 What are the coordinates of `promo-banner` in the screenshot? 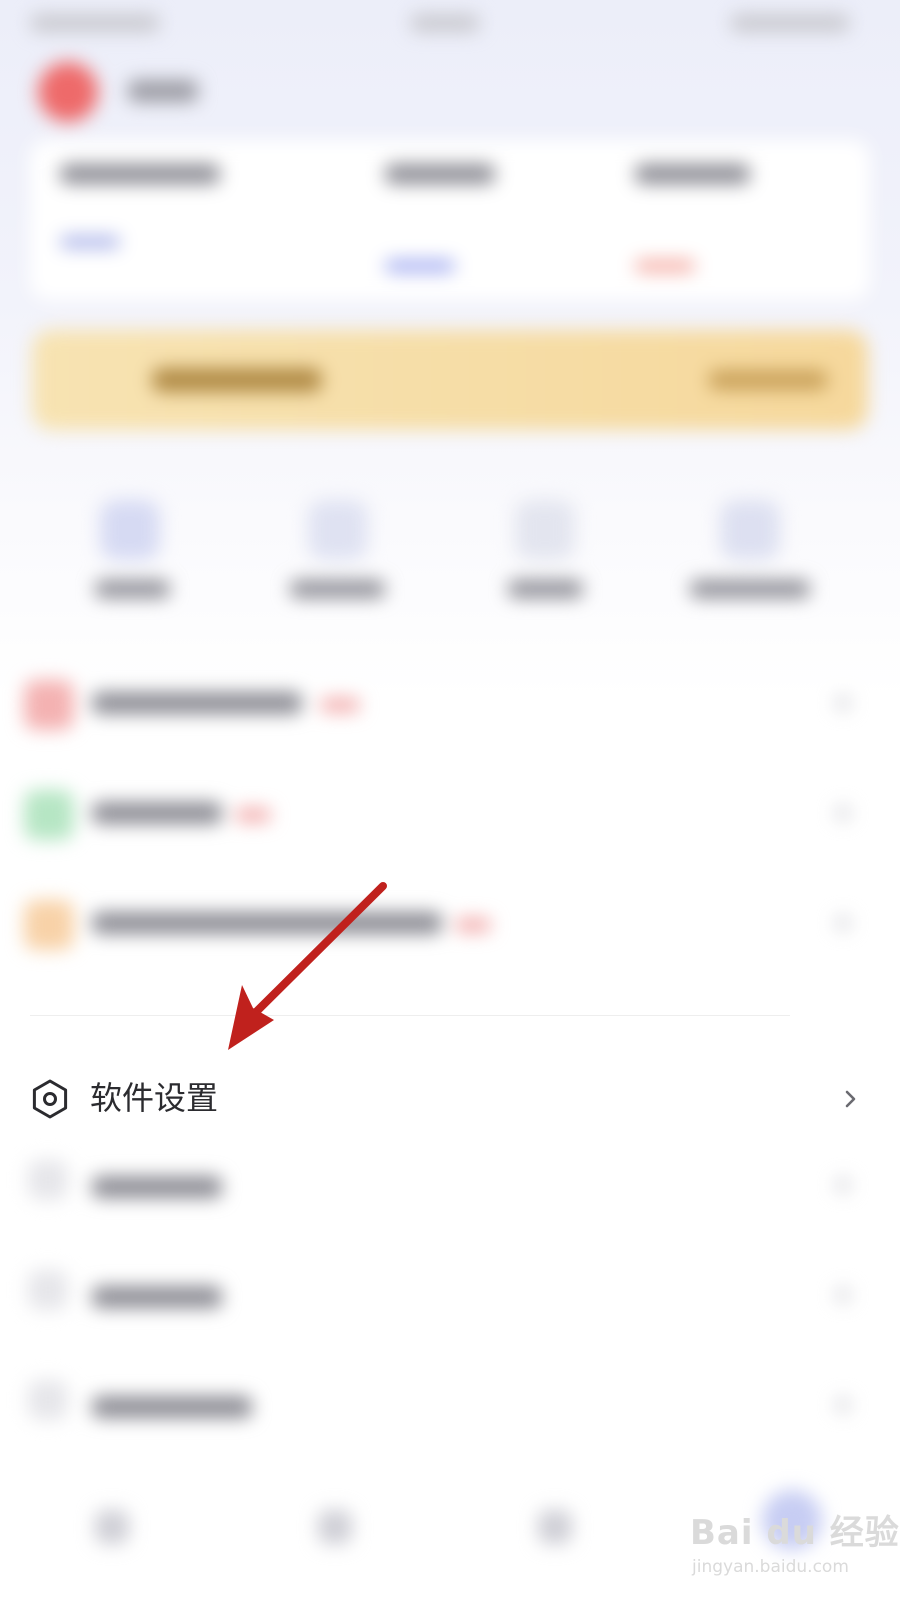 It's located at (450, 380).